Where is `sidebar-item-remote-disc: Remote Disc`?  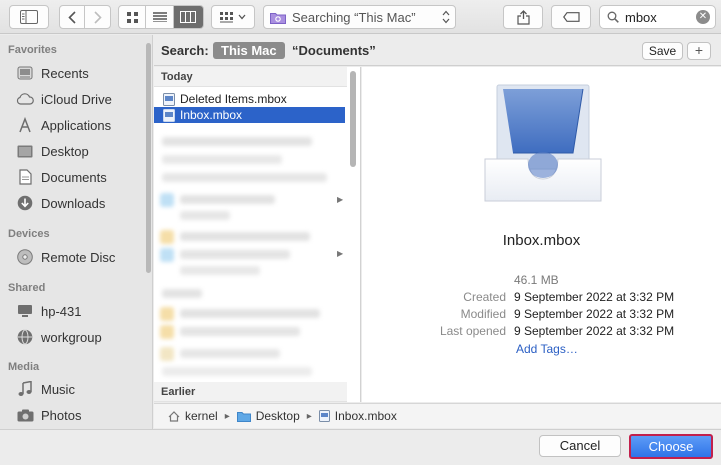 sidebar-item-remote-disc: Remote Disc is located at coordinates (65, 257).